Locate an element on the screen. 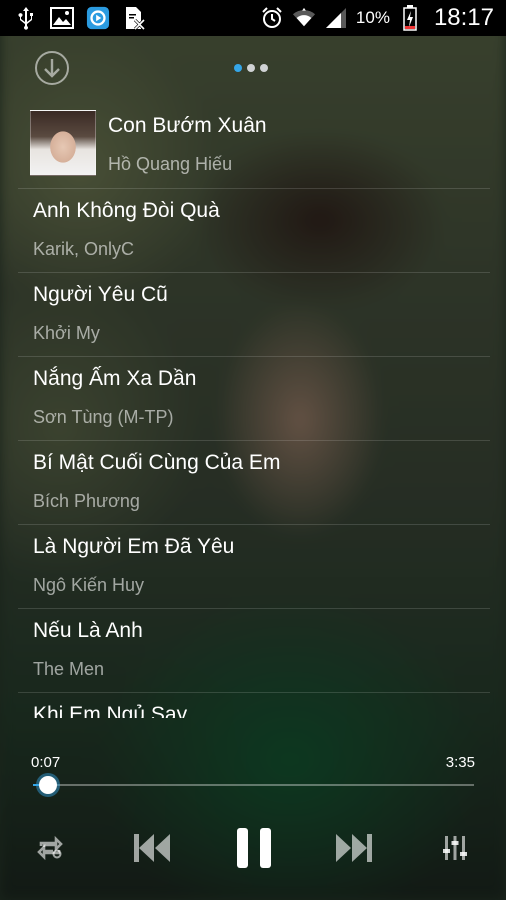  seek-bar is located at coordinates (253, 785).